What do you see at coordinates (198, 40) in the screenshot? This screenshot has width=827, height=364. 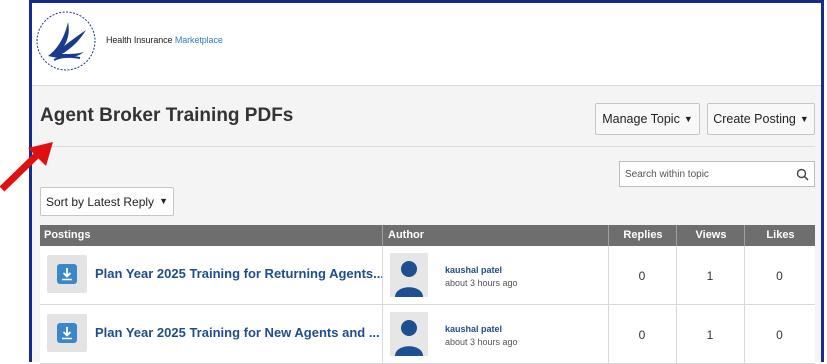 I see `site-name-accent: Marketplace` at bounding box center [198, 40].